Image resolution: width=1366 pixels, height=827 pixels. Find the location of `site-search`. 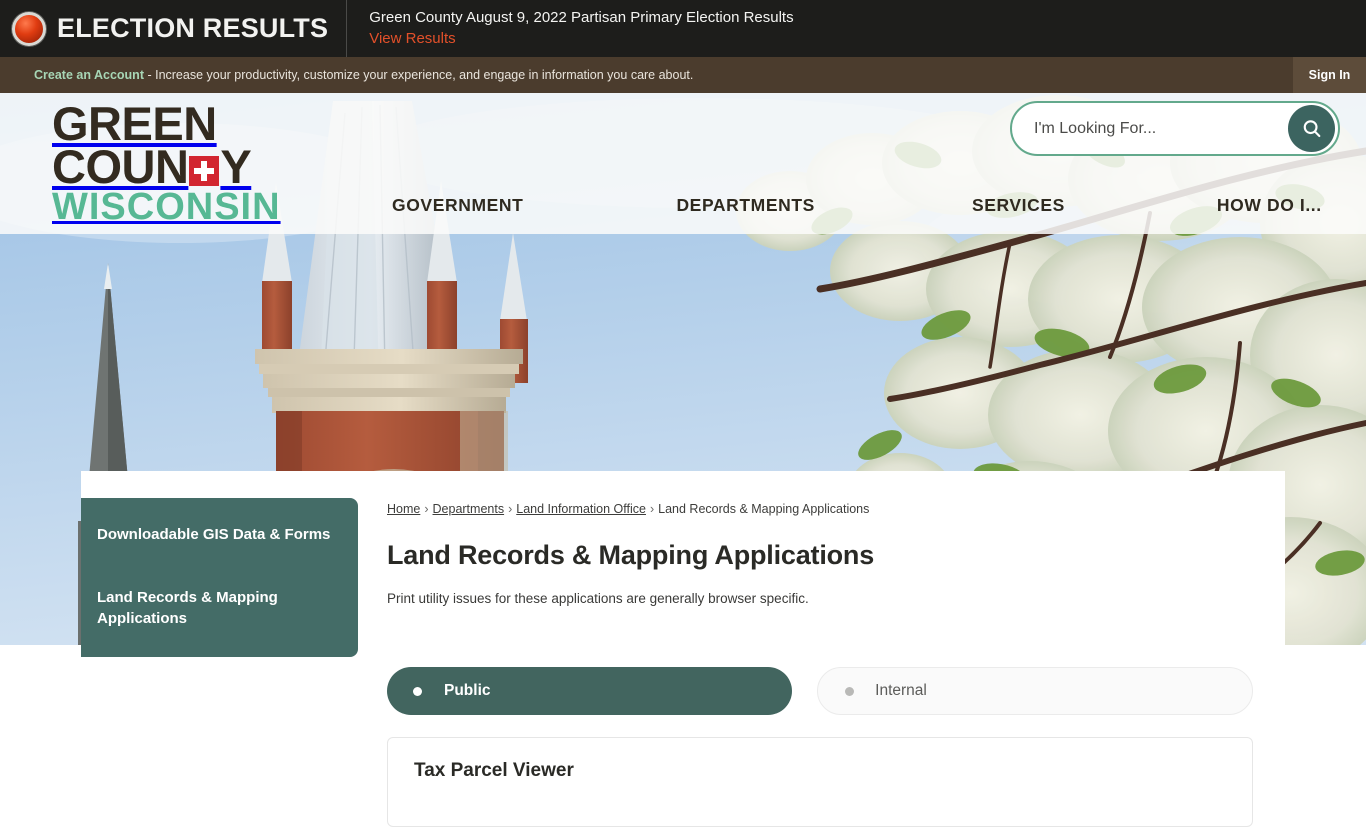

site-search is located at coordinates (1175, 128).